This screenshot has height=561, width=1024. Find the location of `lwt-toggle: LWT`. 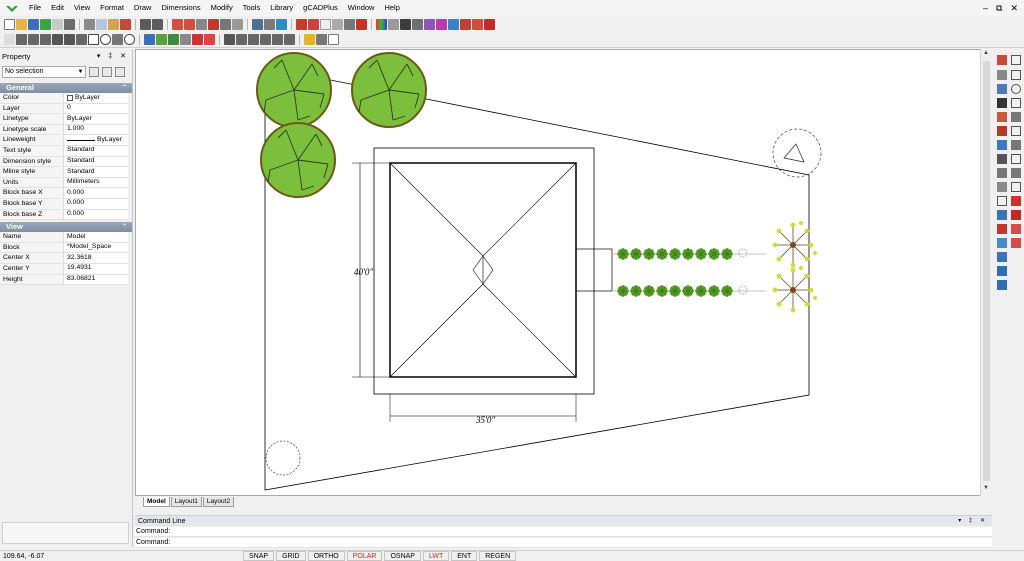

lwt-toggle: LWT is located at coordinates (436, 556).